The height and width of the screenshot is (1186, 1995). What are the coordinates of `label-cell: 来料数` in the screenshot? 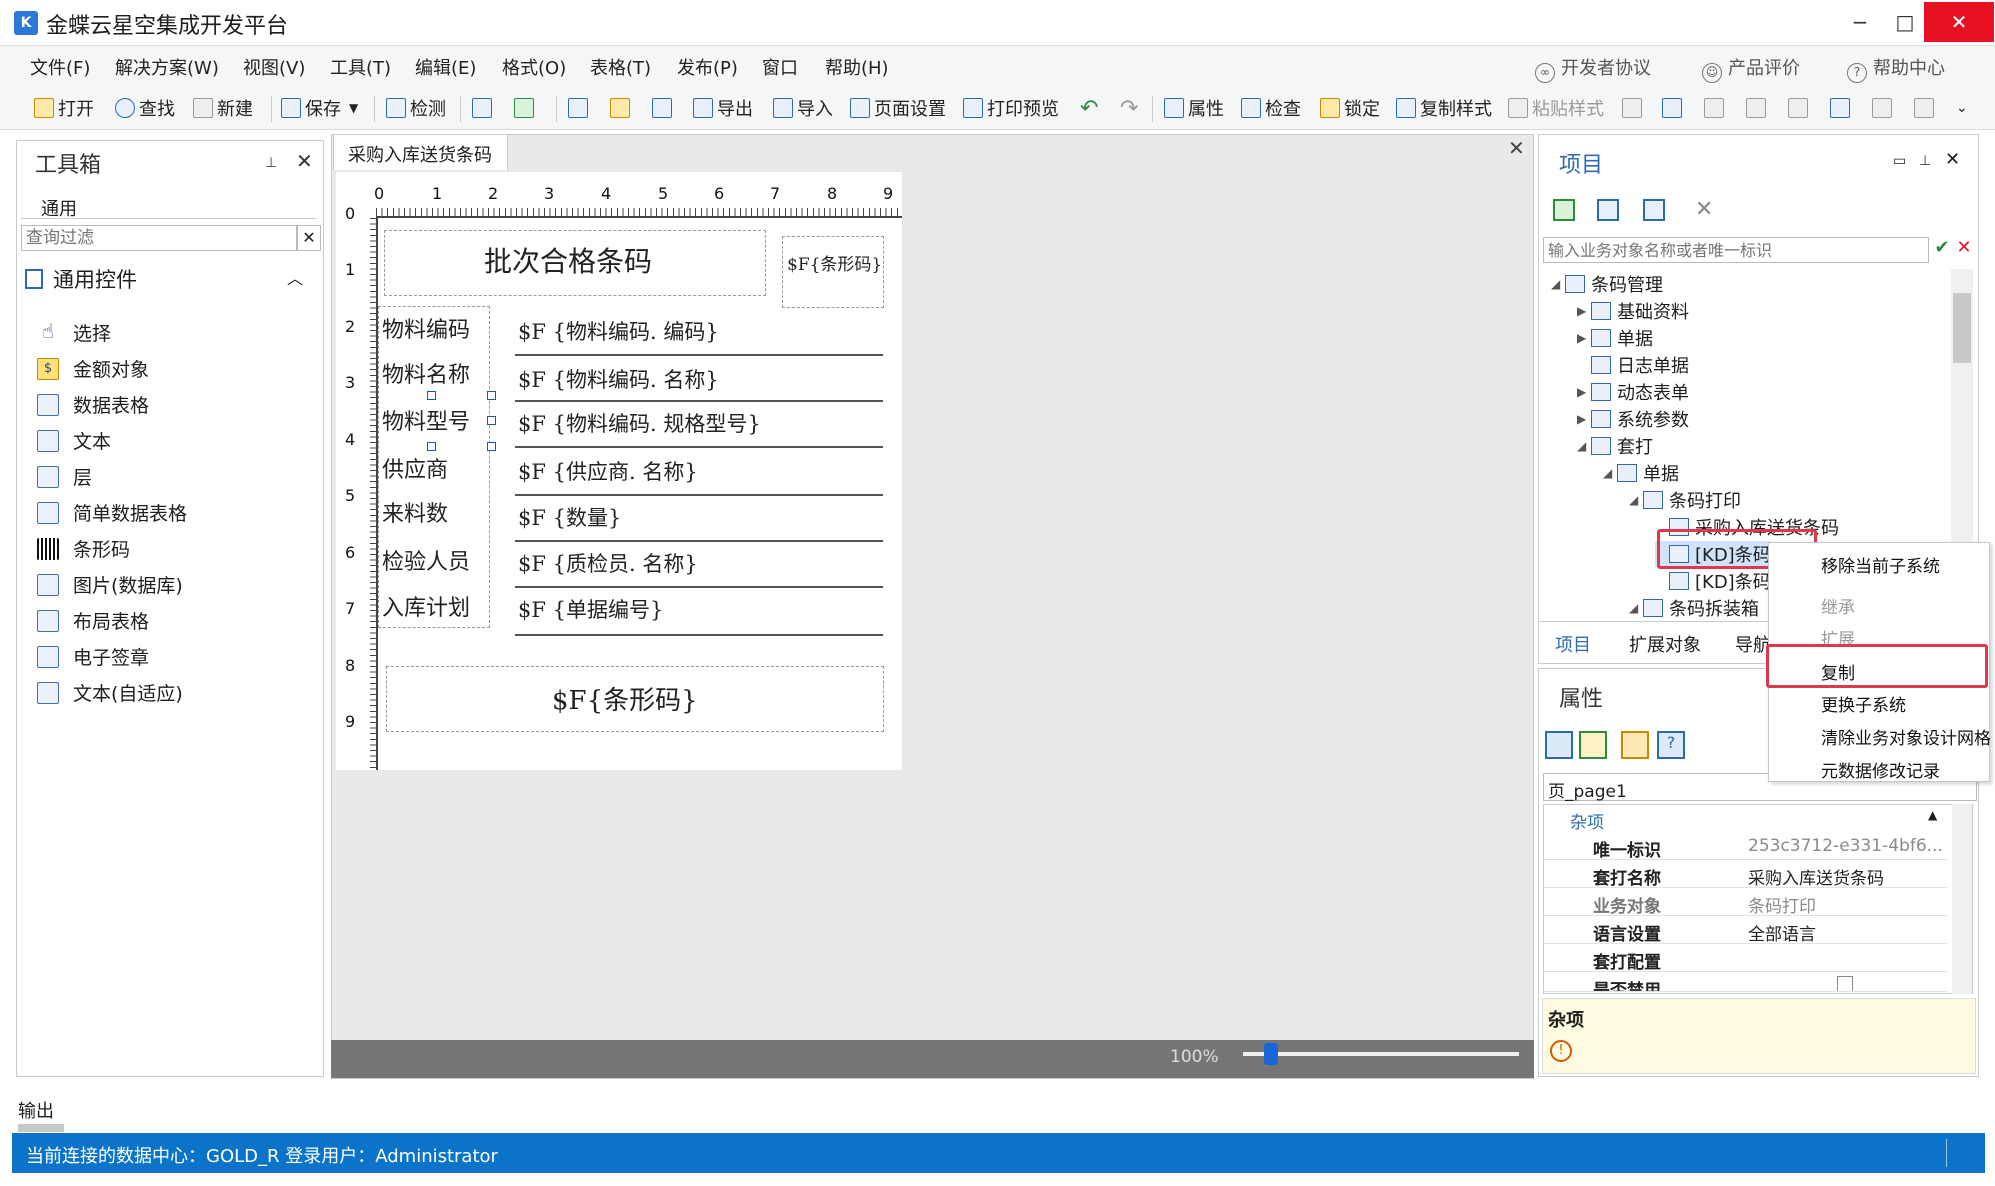 It's located at (415, 512).